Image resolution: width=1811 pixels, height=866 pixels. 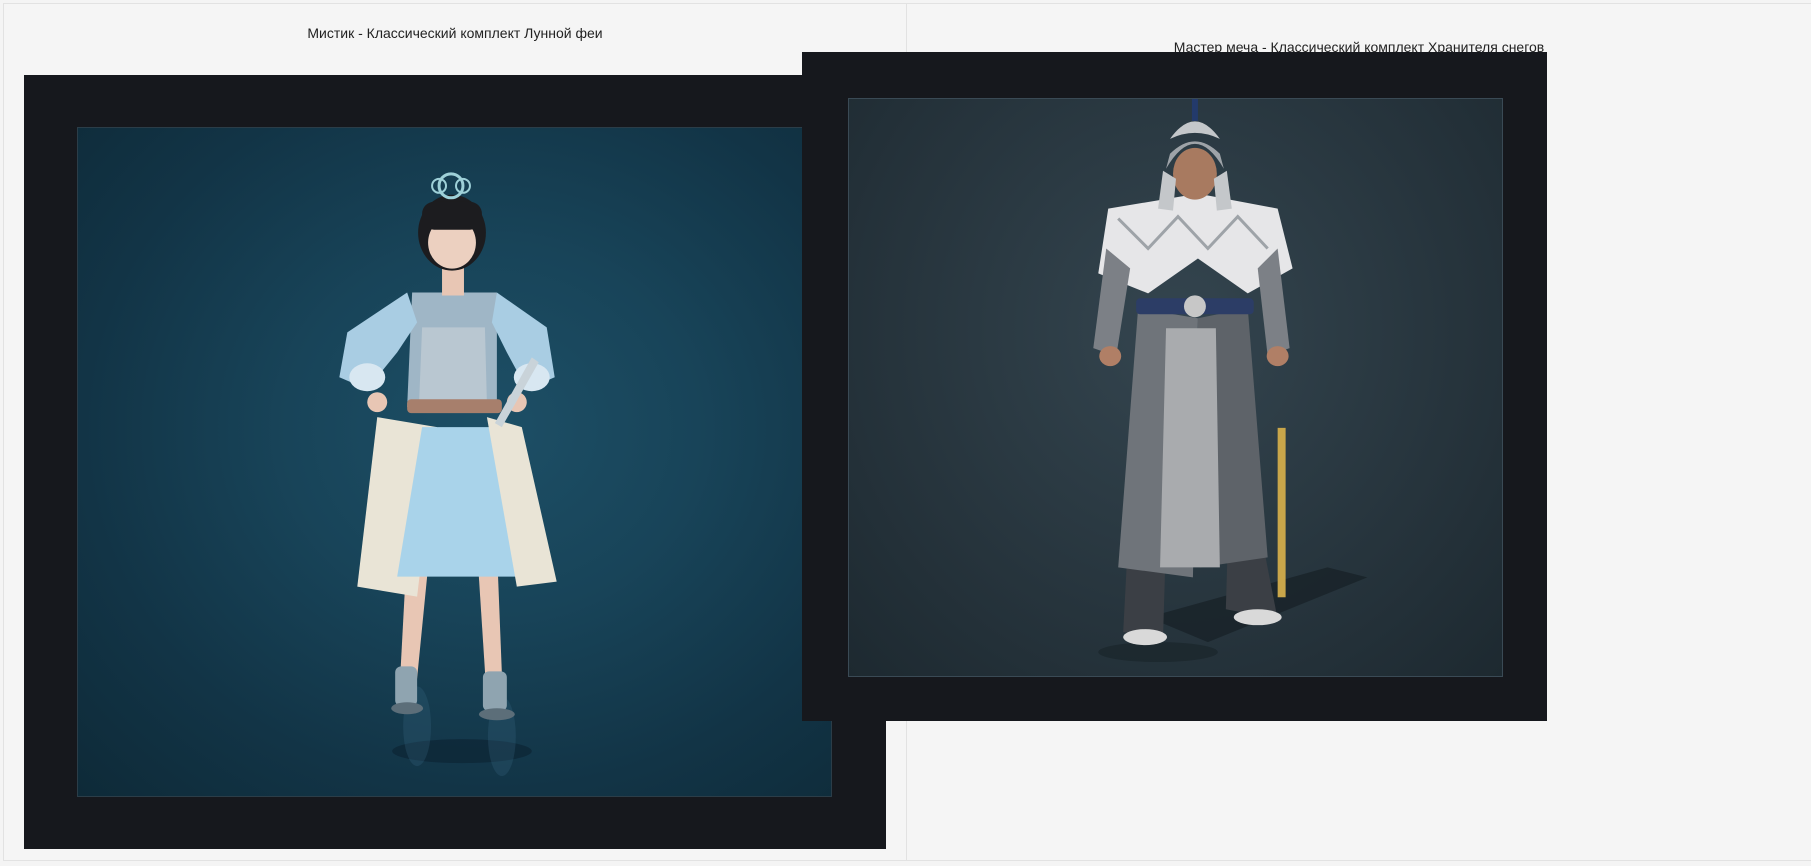 What do you see at coordinates (1230, 381) in the screenshot?
I see `blademaster-character-illustration` at bounding box center [1230, 381].